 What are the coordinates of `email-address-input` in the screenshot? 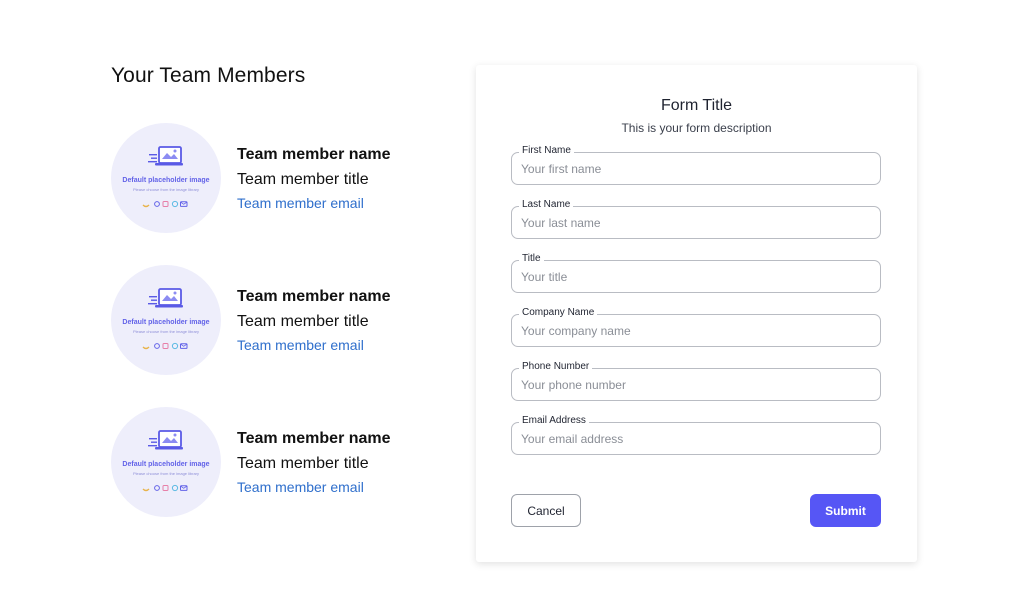 It's located at (696, 439).